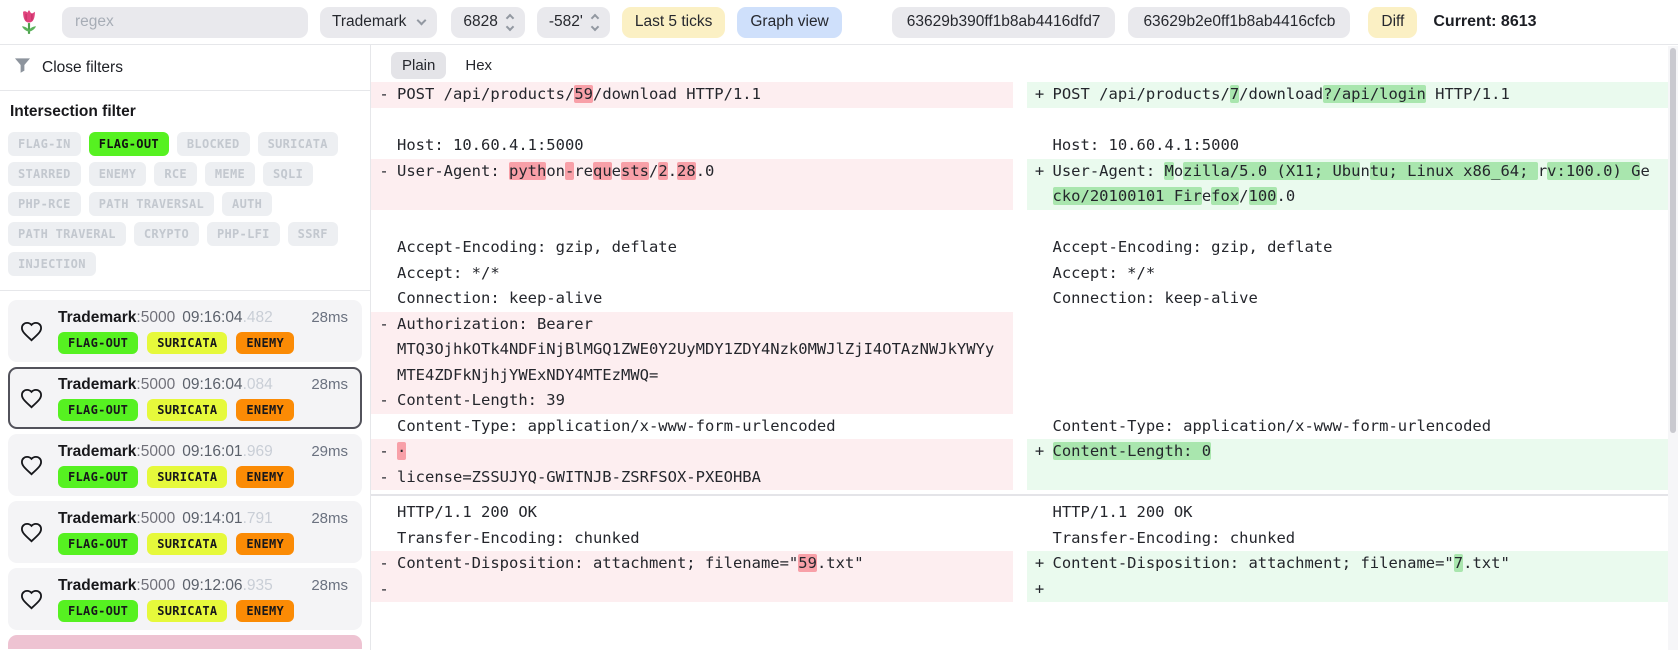  I want to click on filter-tag-php-rce: PHP-RCE, so click(44, 204).